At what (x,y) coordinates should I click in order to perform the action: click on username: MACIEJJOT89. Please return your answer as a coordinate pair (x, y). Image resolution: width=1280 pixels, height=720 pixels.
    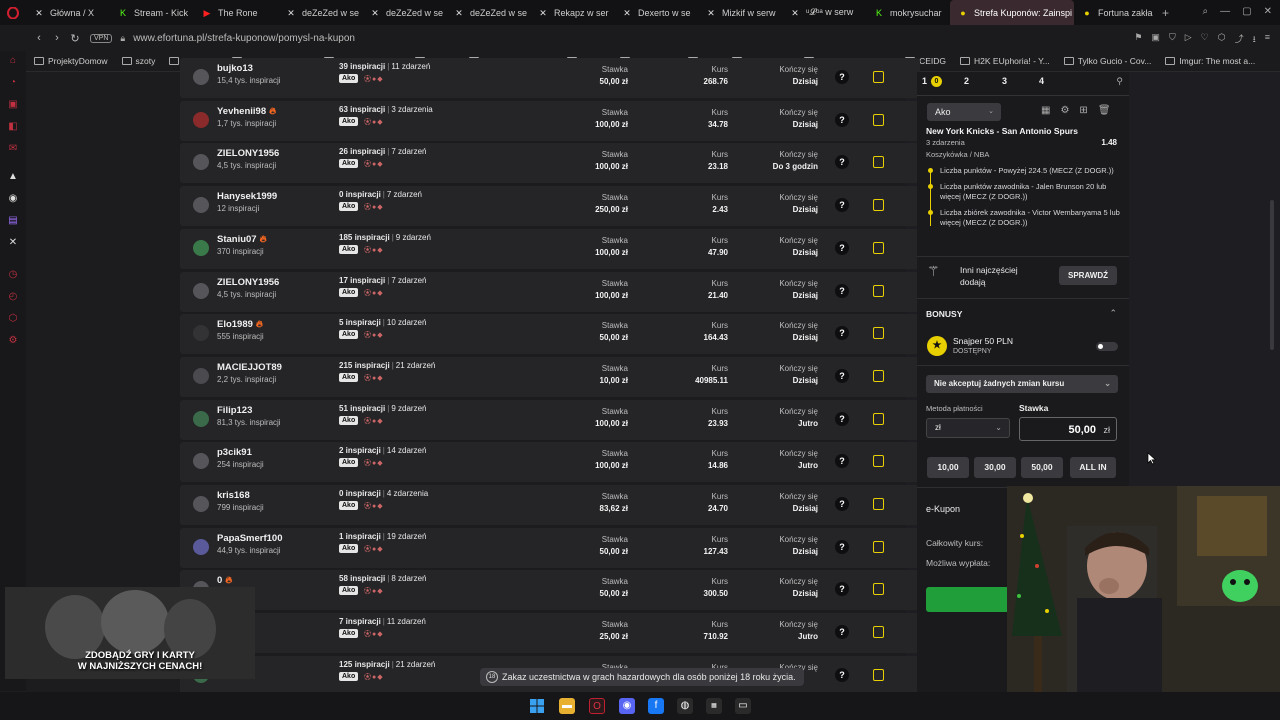
    Looking at the image, I should click on (249, 367).